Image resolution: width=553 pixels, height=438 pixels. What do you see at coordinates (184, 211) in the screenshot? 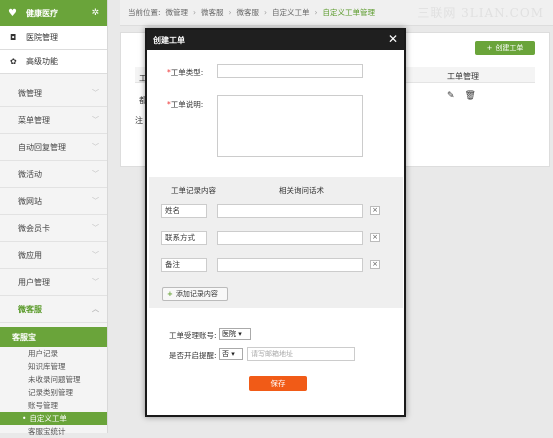
I see `record-name-field: 姓名` at bounding box center [184, 211].